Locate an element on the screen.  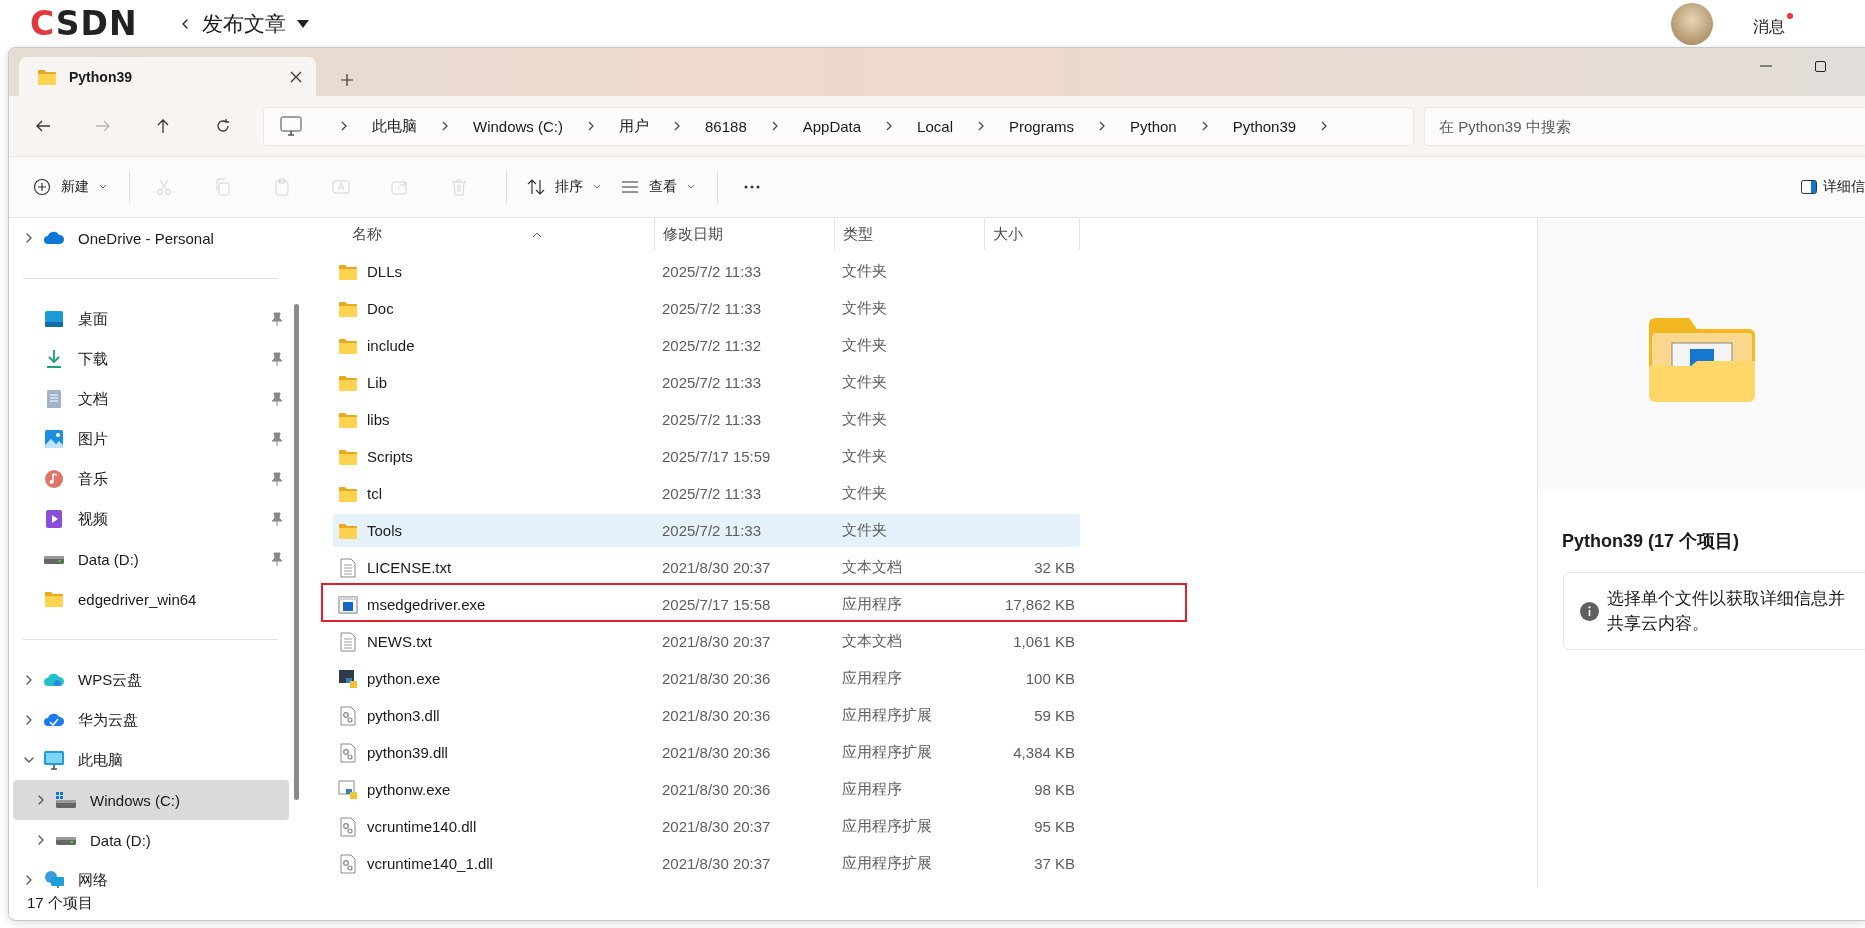
scrollbar-thumb is located at coordinates (296, 552).